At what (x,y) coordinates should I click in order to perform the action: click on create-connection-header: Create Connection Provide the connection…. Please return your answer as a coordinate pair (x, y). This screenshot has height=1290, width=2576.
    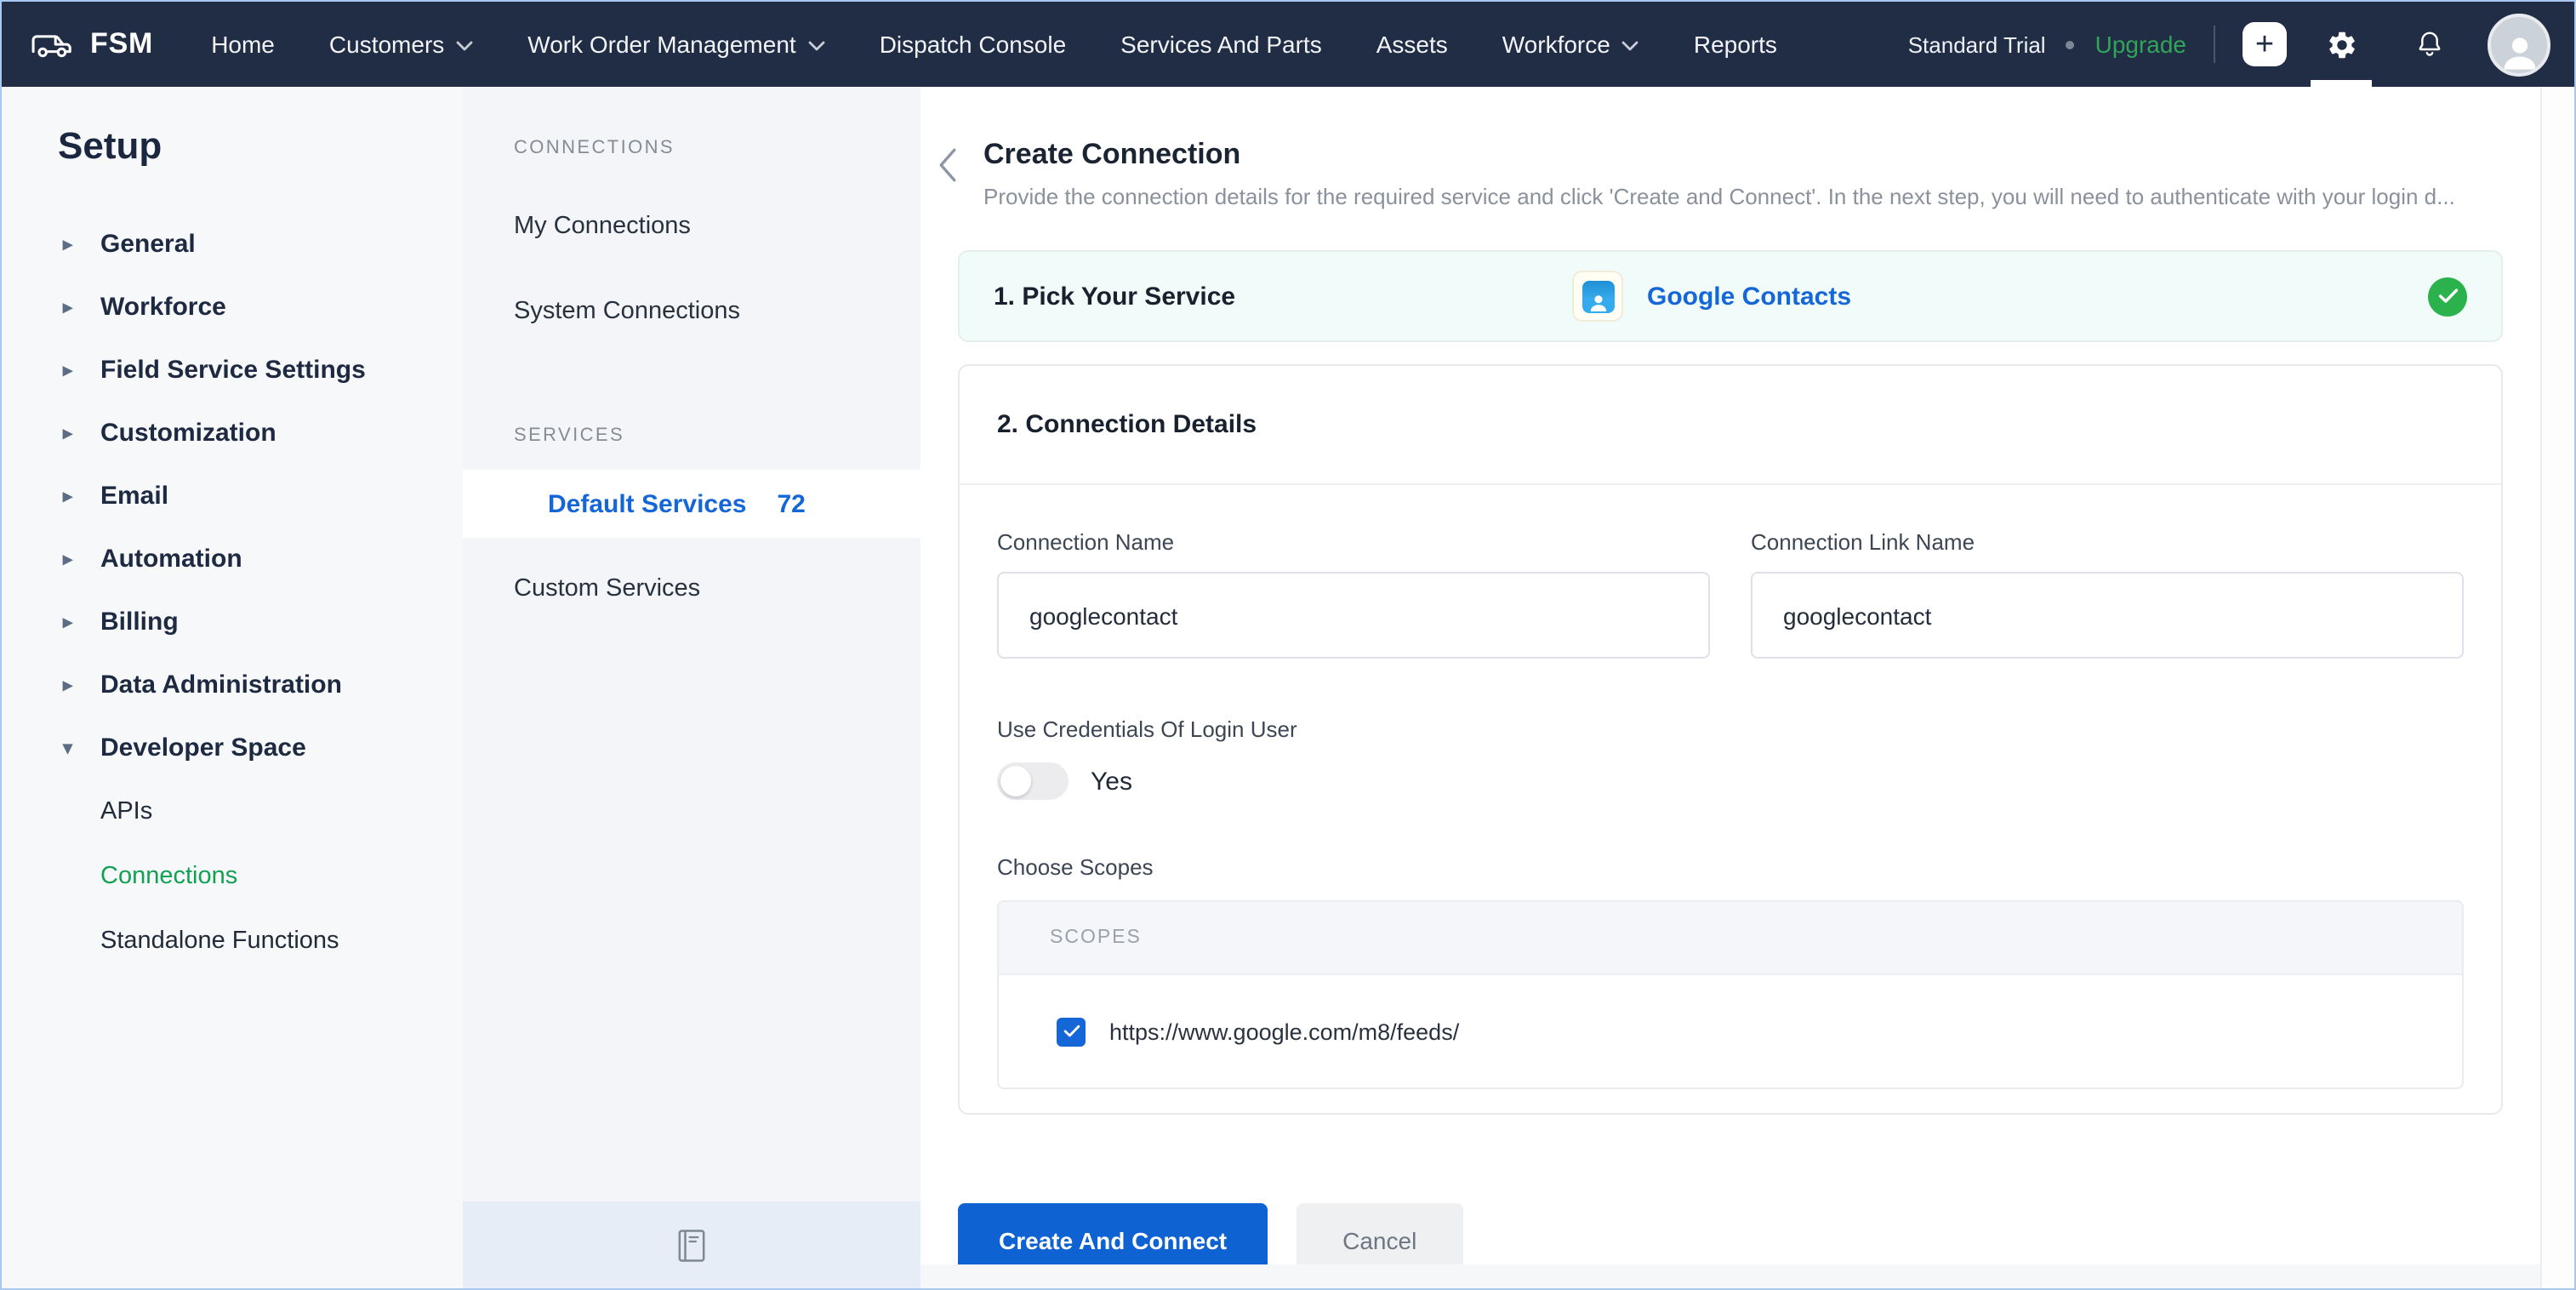
    Looking at the image, I should click on (1747, 148).